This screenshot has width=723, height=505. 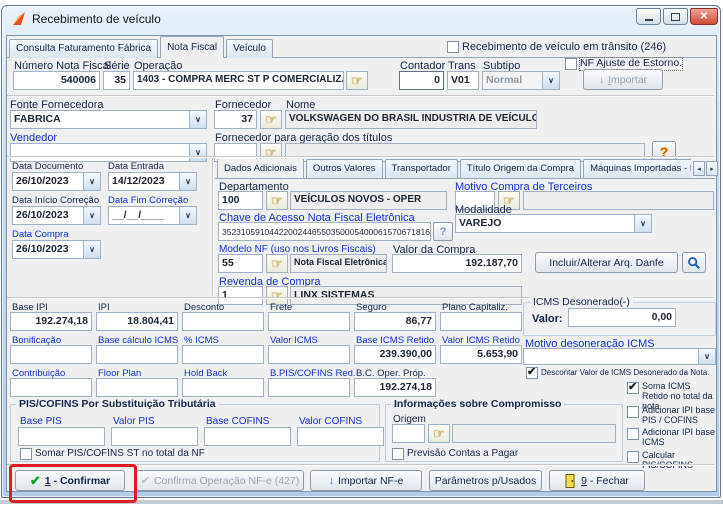 I want to click on modalidade-combo: VAREJO ∨, so click(x=553, y=223).